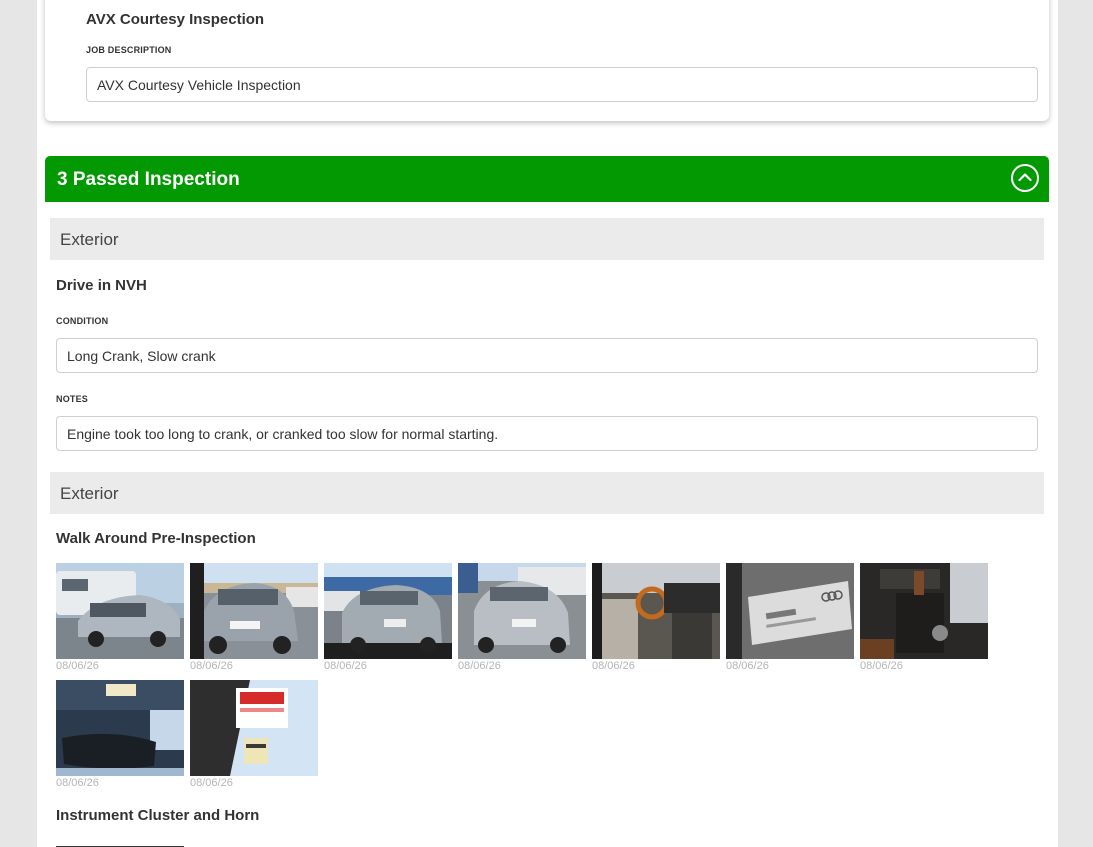 The image size is (1093, 847). Describe the element at coordinates (175, 19) in the screenshot. I see `job-title: AVX Courtesy Inspection` at that location.